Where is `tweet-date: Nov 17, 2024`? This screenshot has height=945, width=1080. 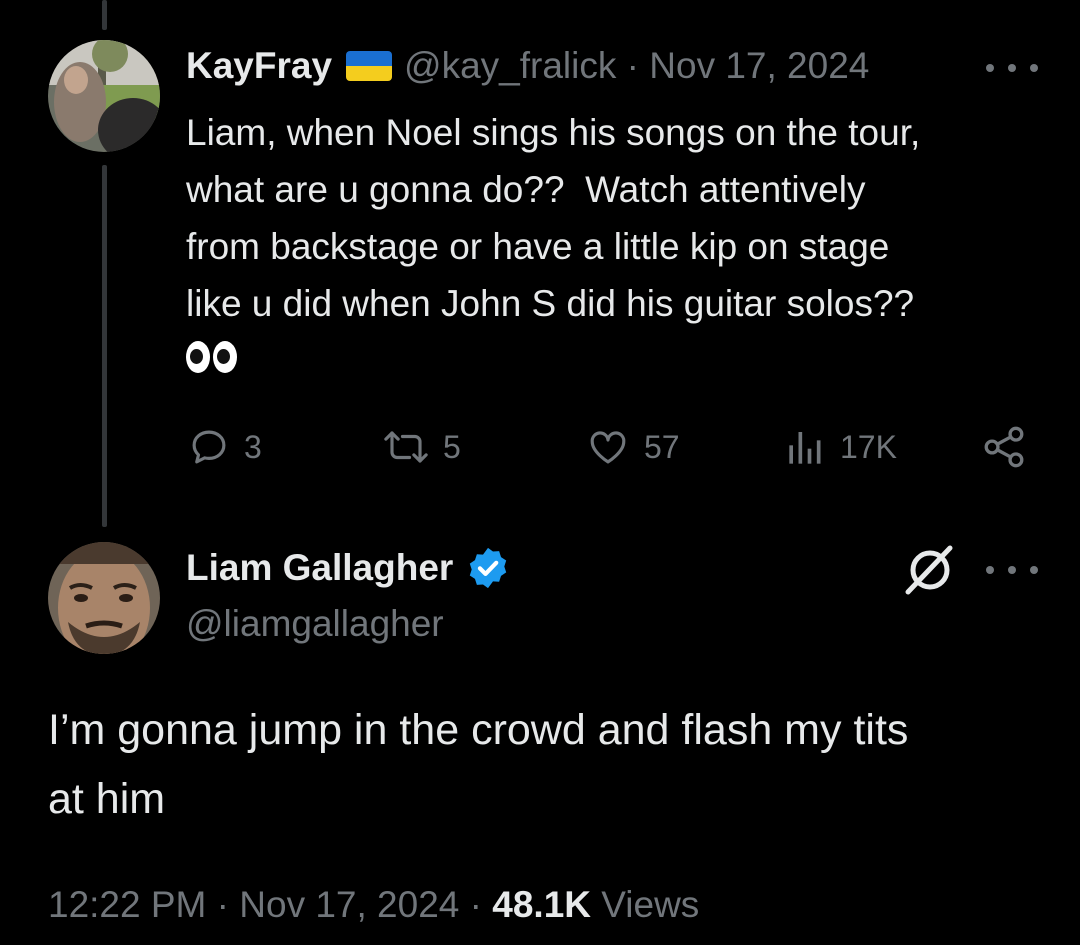
tweet-date: Nov 17, 2024 is located at coordinates (349, 904).